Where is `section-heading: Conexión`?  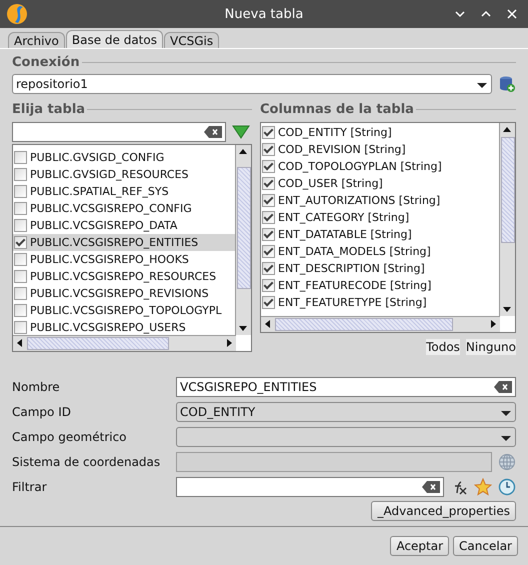 section-heading: Conexión is located at coordinates (46, 62).